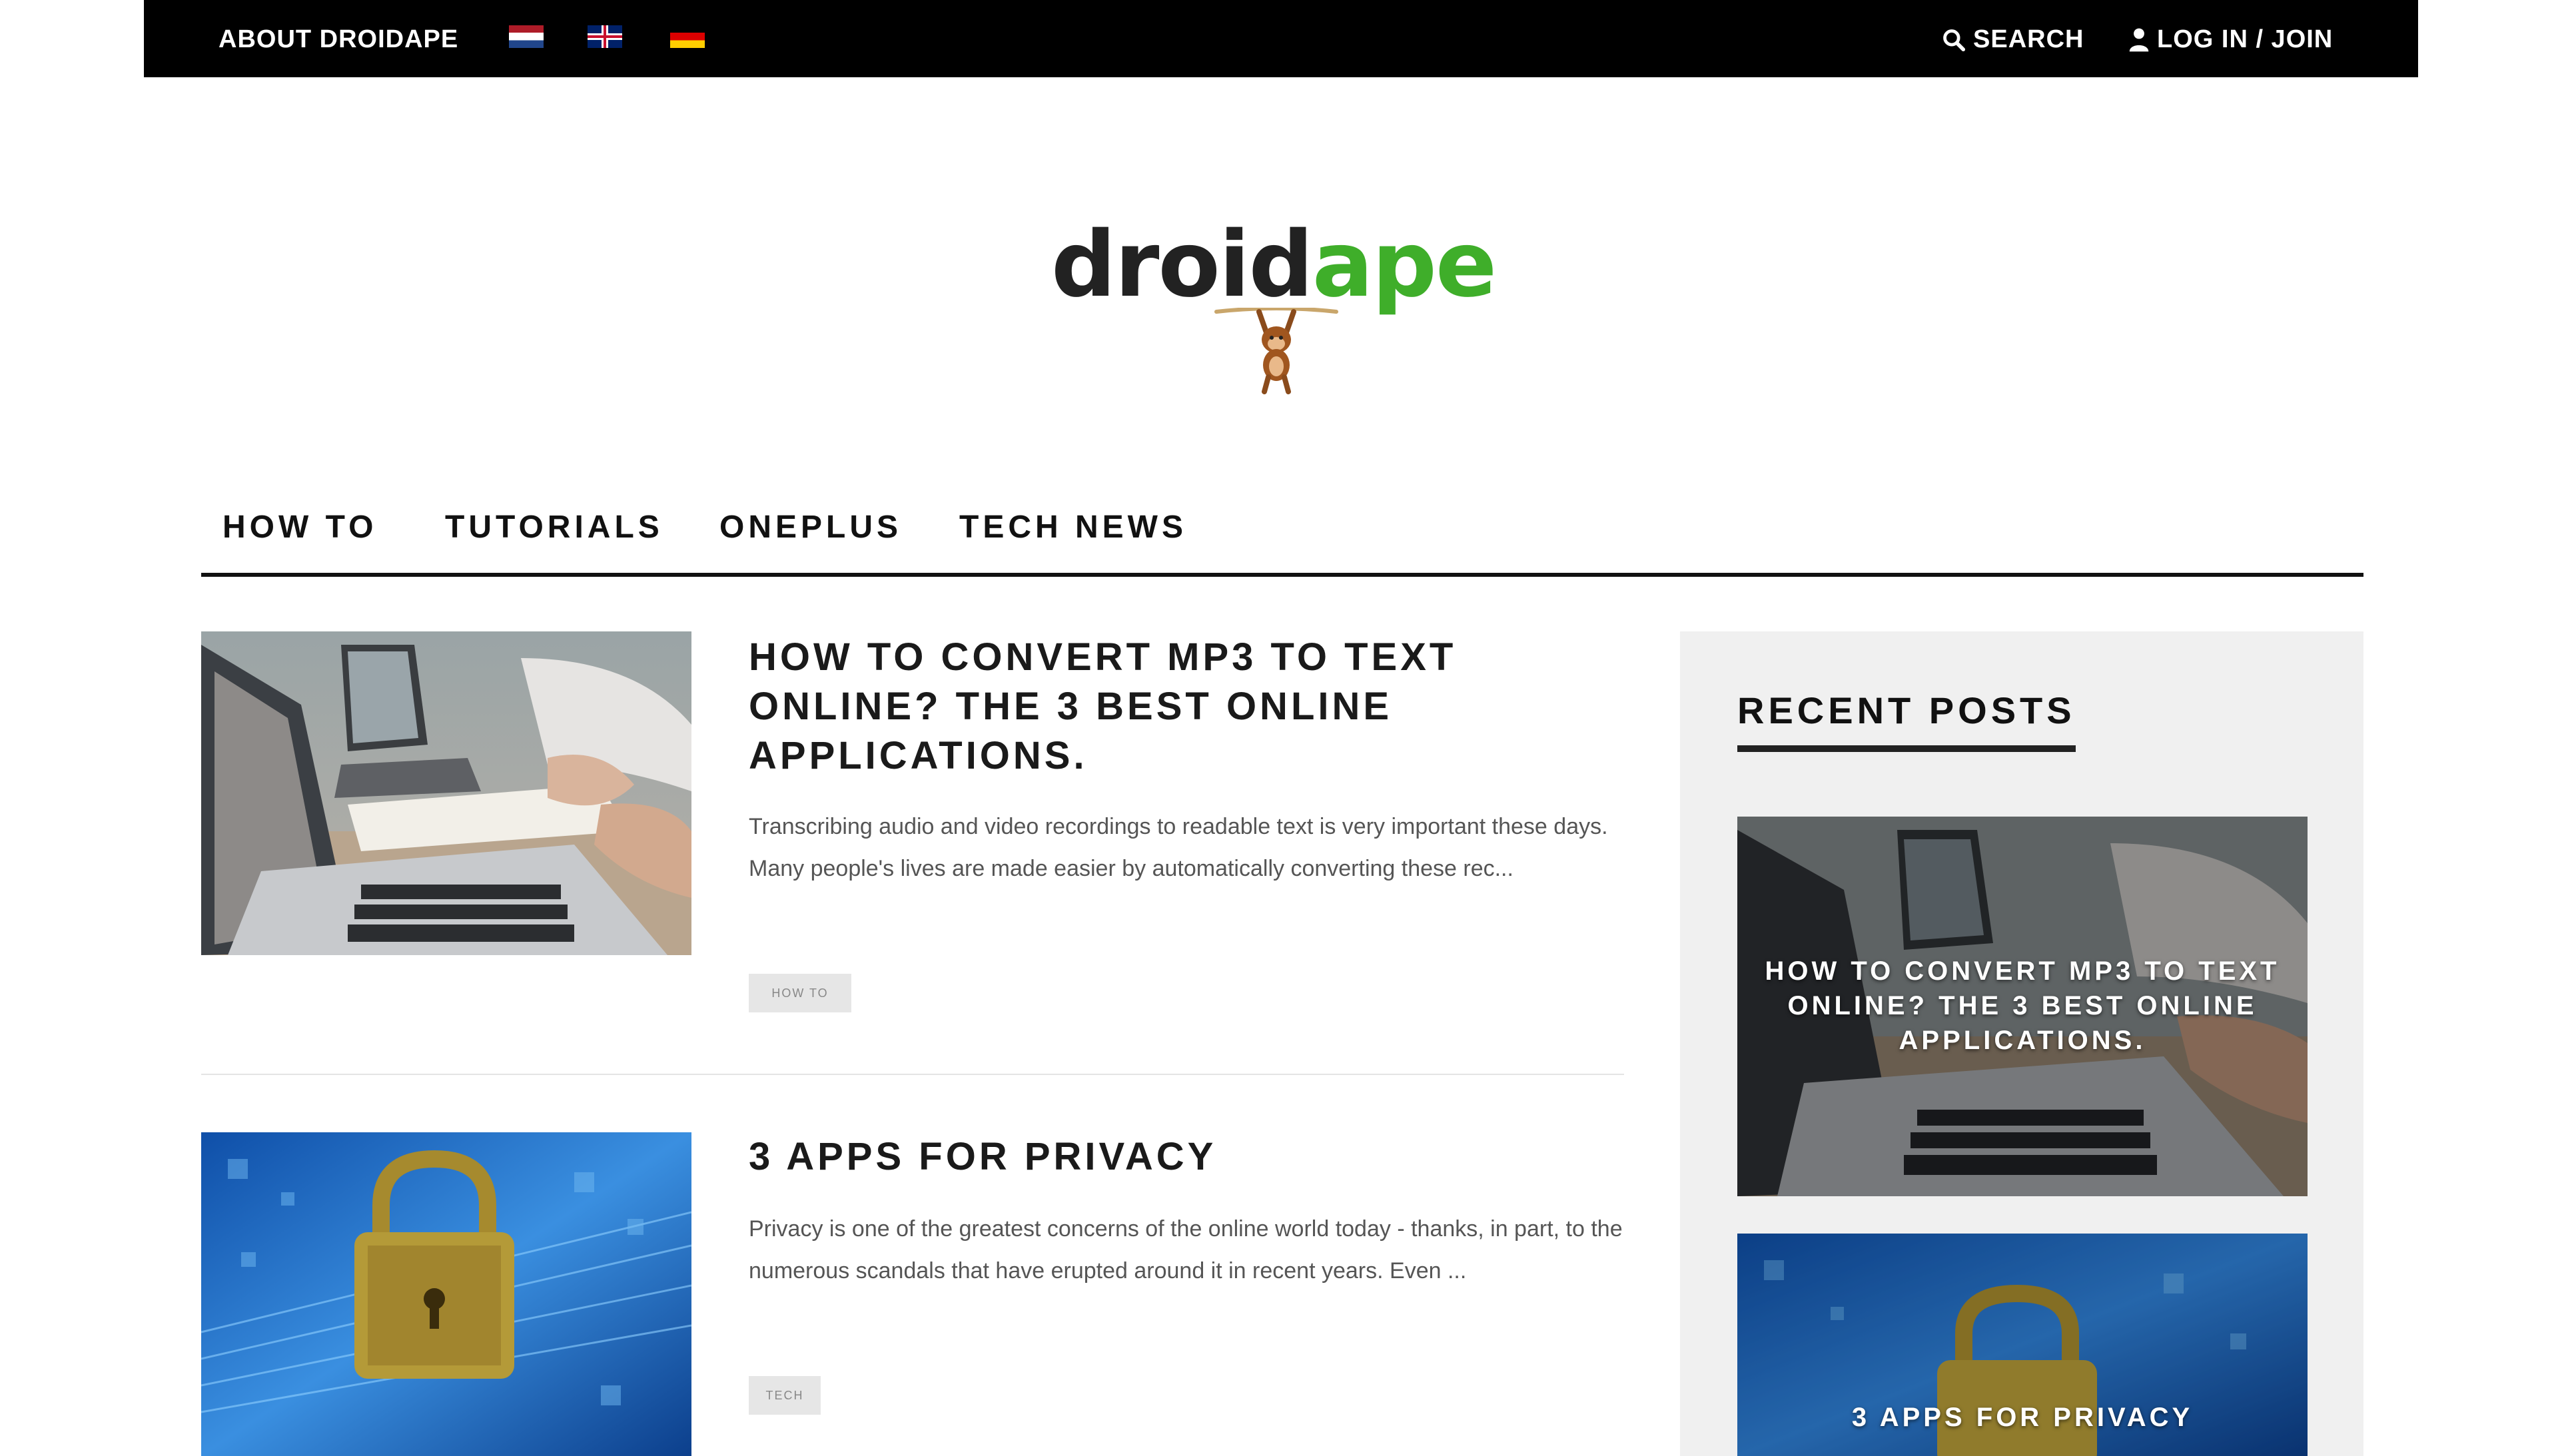 The width and height of the screenshot is (2558, 1456). I want to click on logo-text-droid: droid, so click(1182, 265).